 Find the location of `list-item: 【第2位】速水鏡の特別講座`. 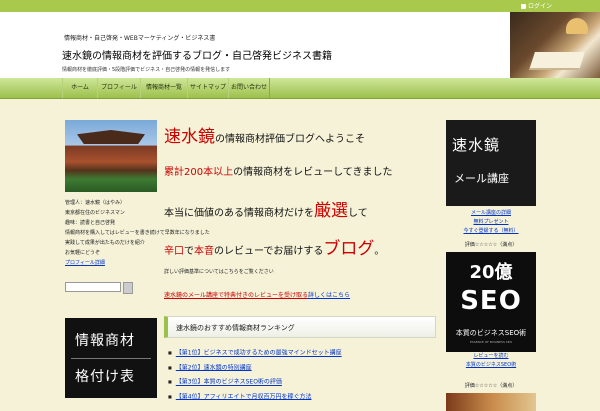

list-item: 【第2位】速水鏡の特別講座 is located at coordinates (255, 368).